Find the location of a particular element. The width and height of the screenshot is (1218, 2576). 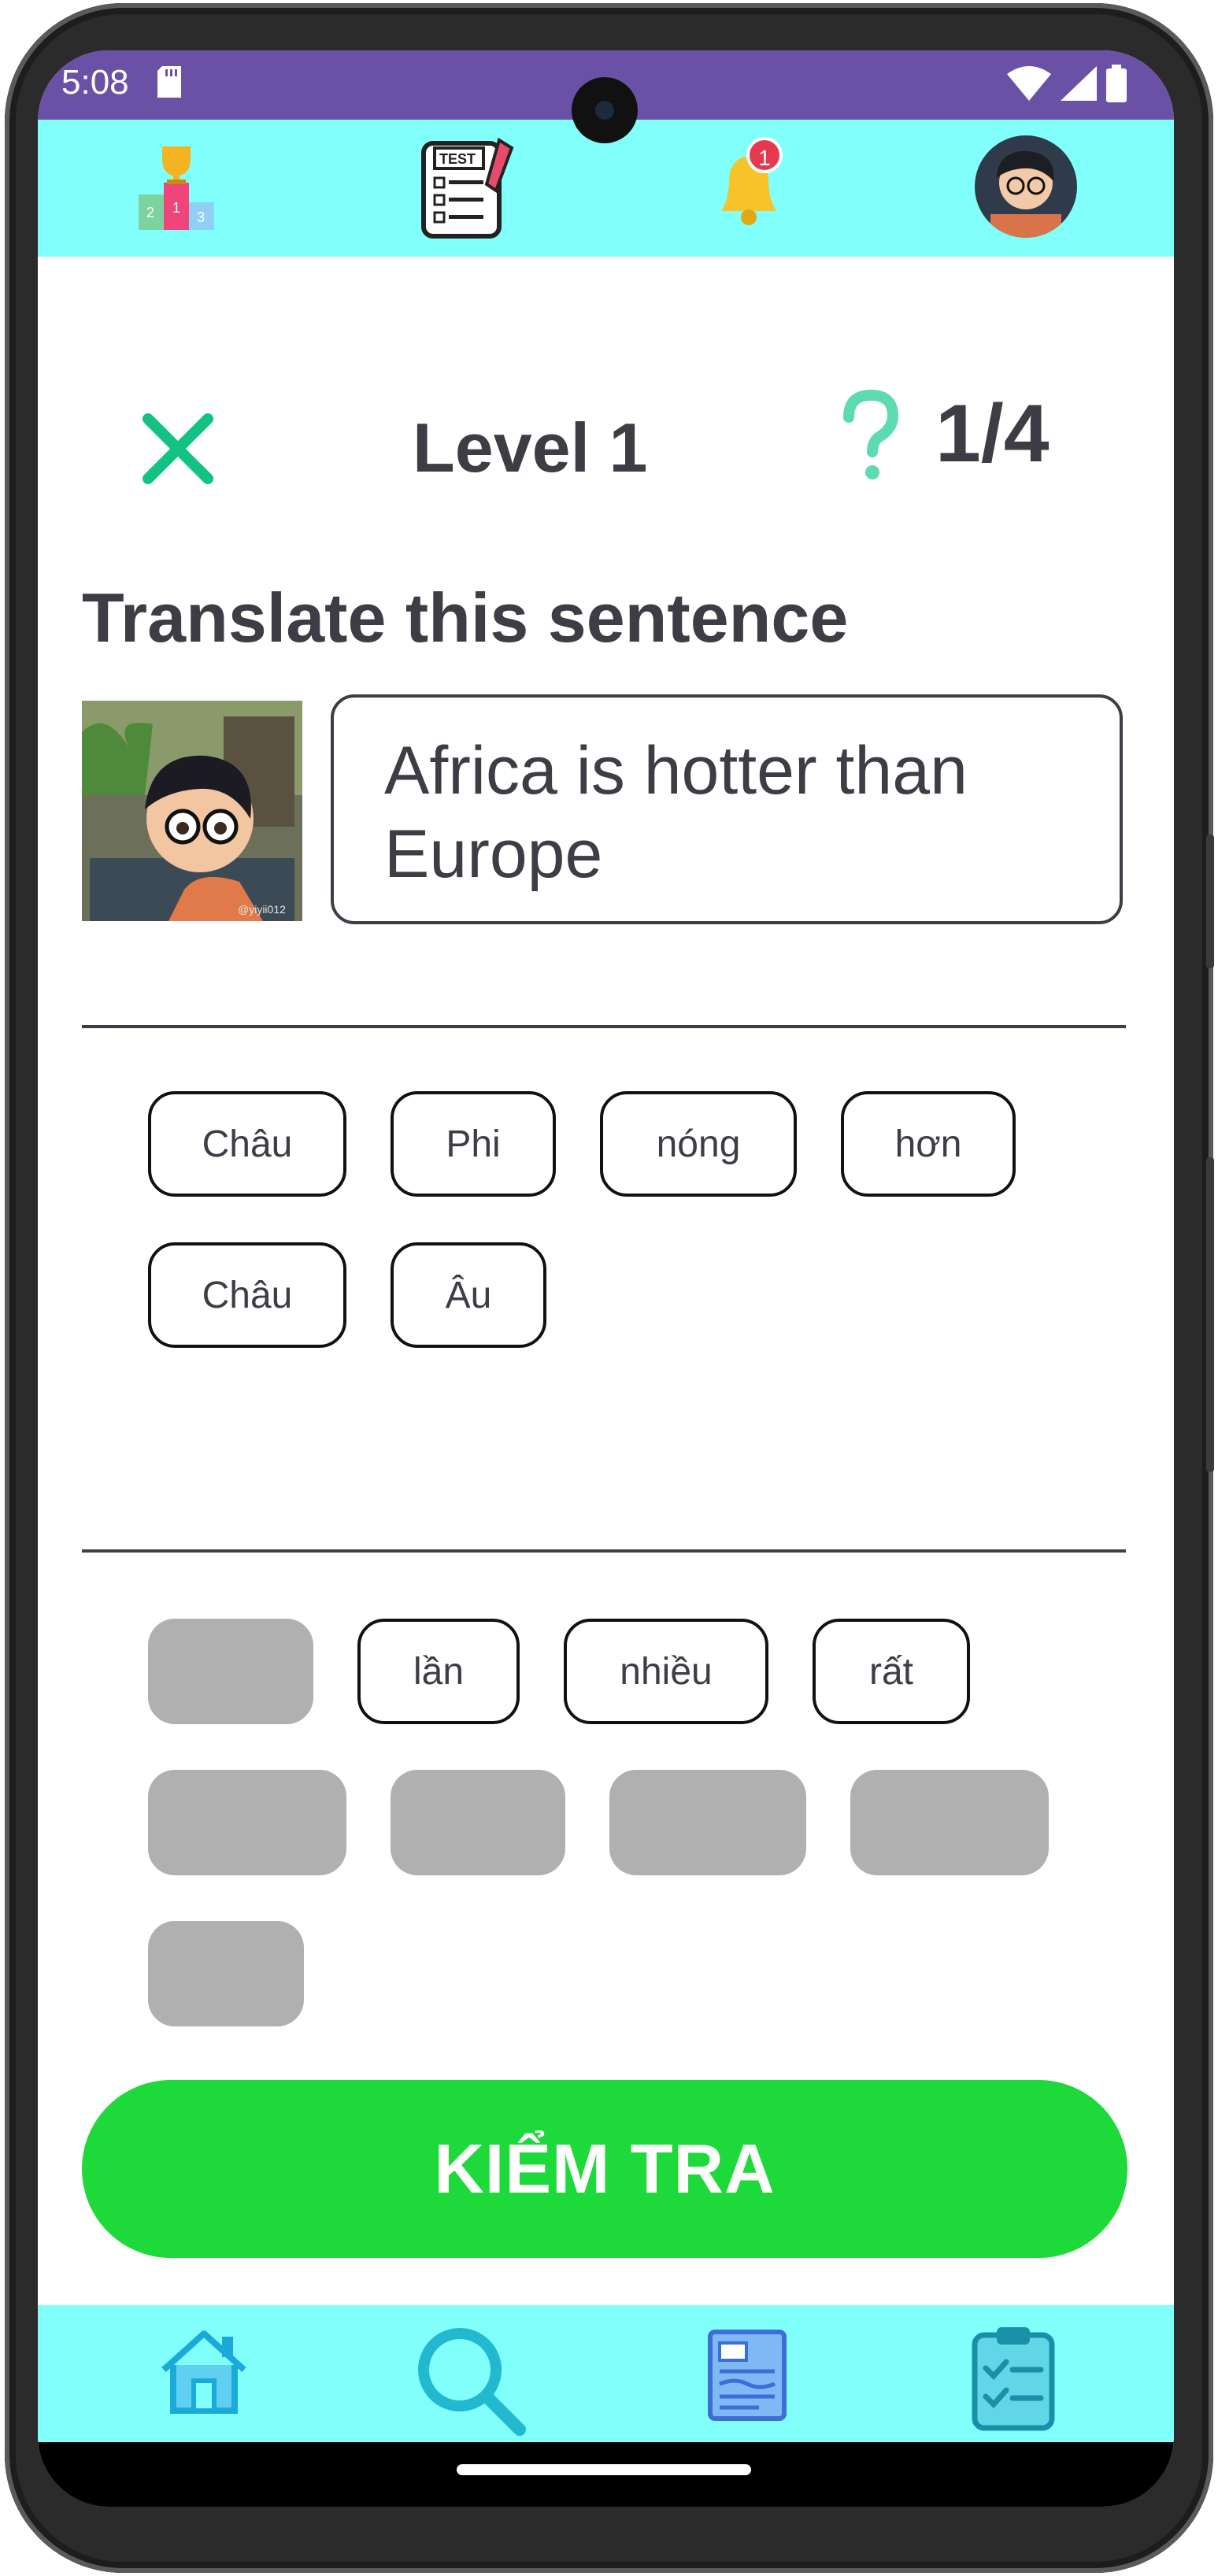

source-sentence-box: Africa is hotter than Europe is located at coordinates (727, 809).